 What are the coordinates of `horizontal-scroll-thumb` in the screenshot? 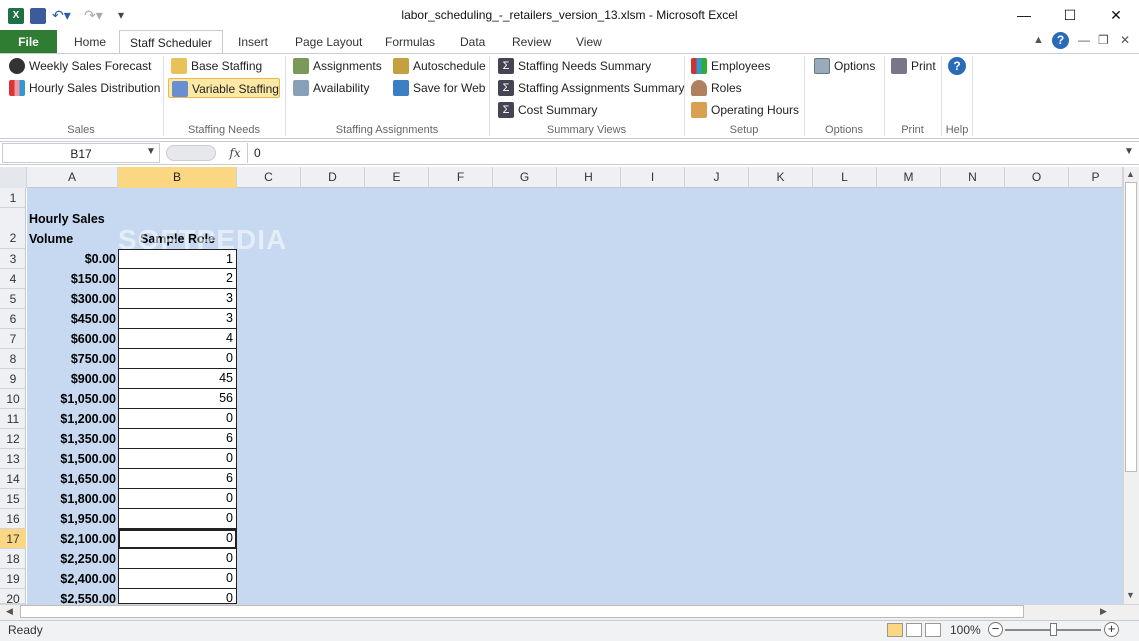 It's located at (522, 611).